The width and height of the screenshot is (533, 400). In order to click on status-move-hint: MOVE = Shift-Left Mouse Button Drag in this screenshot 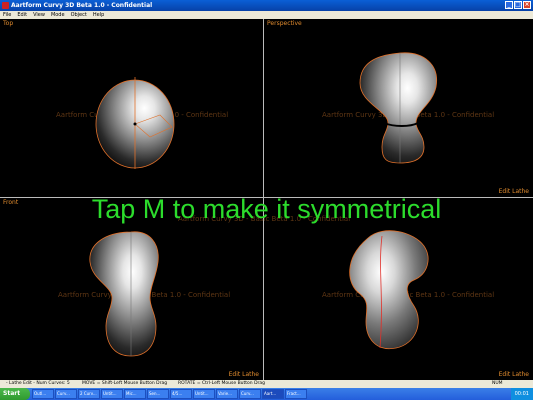, I will do `click(125, 383)`.